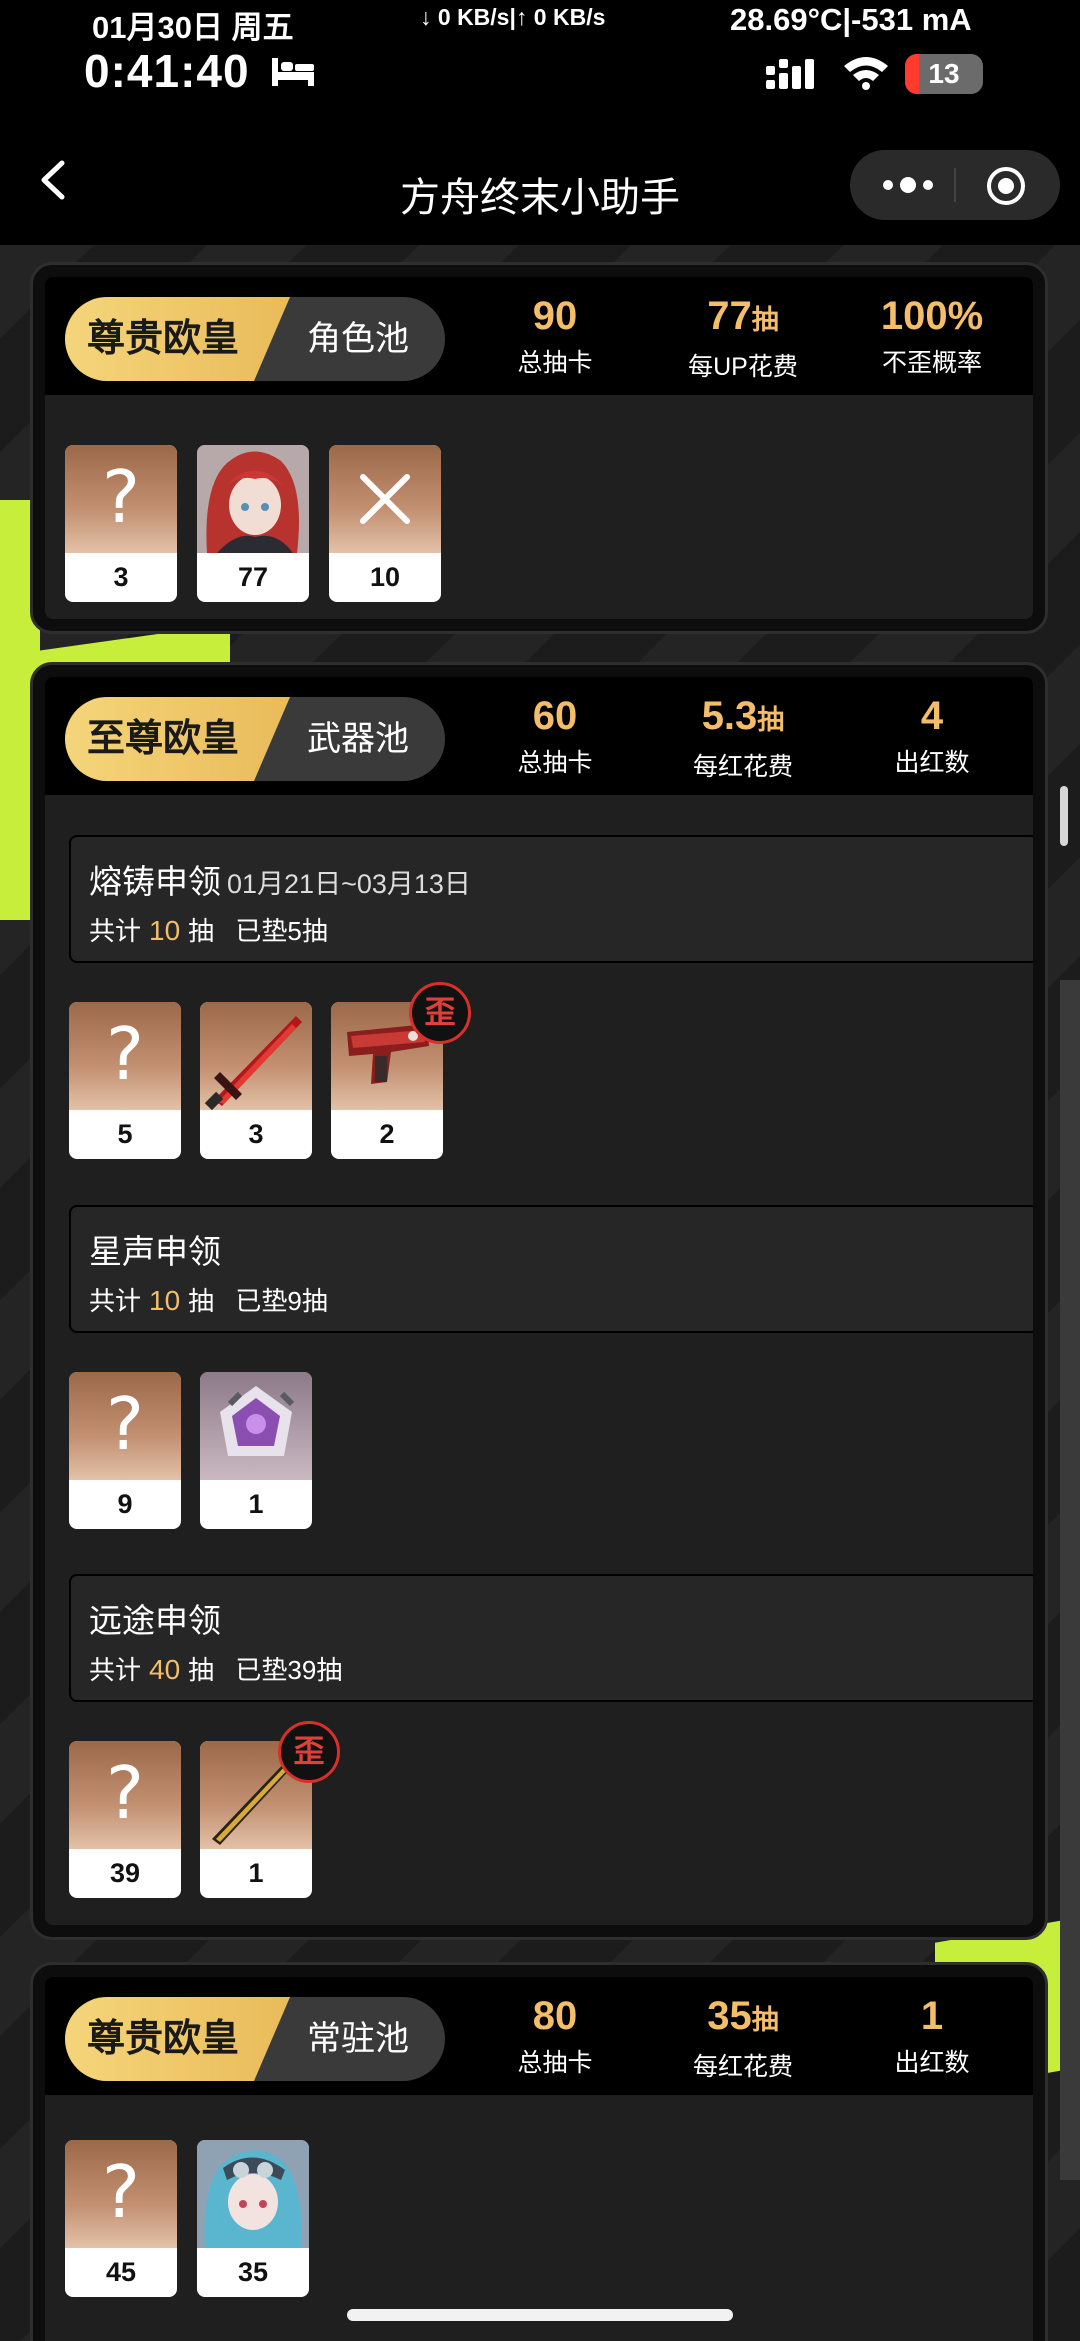 The width and height of the screenshot is (1080, 2341). What do you see at coordinates (253, 2194) in the screenshot?
I see `character-blue-hair-portrait-icon` at bounding box center [253, 2194].